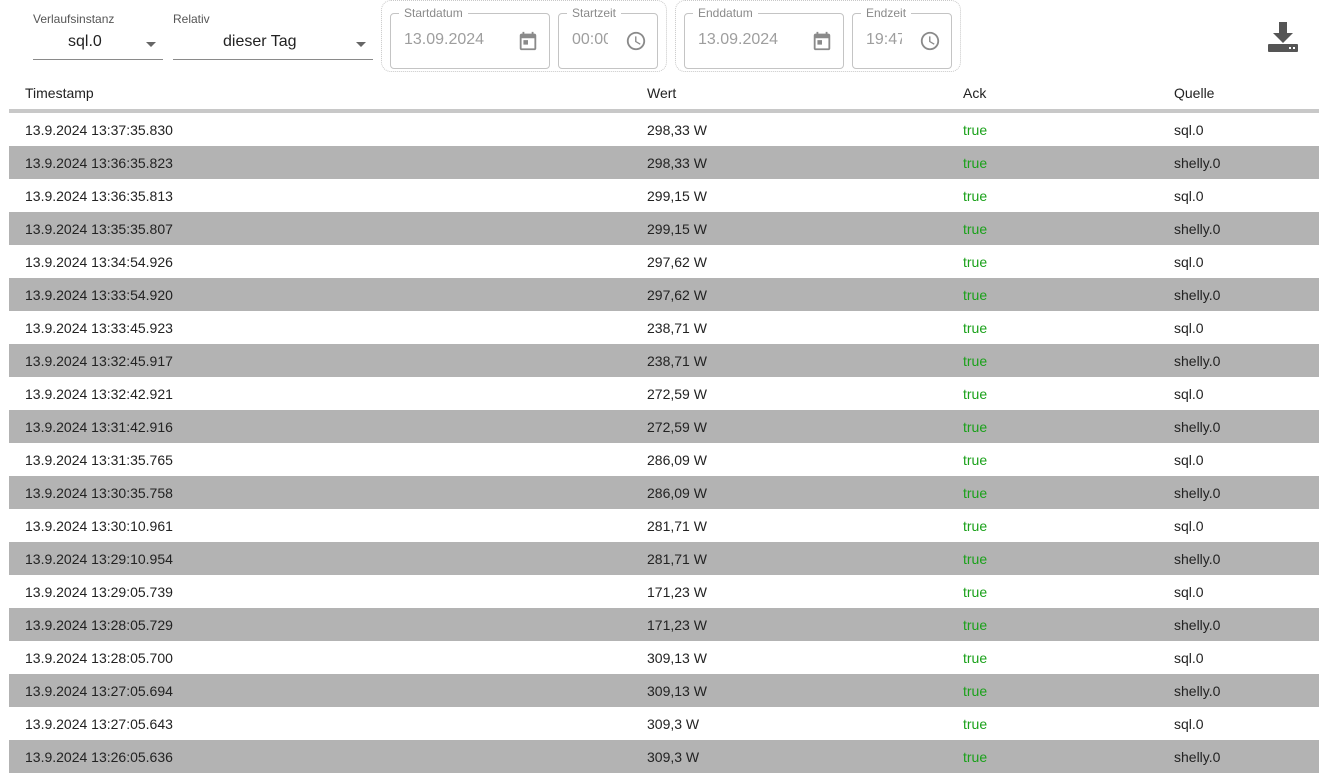  Describe the element at coordinates (320, 723) in the screenshot. I see `cell-timestamp: 13.9.2024 13:27:05.643` at that location.